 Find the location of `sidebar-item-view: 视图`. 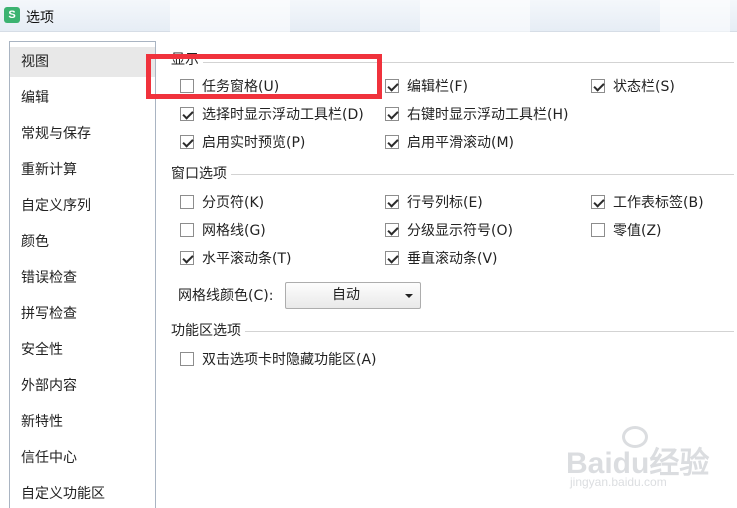

sidebar-item-view: 视图 is located at coordinates (82, 62).